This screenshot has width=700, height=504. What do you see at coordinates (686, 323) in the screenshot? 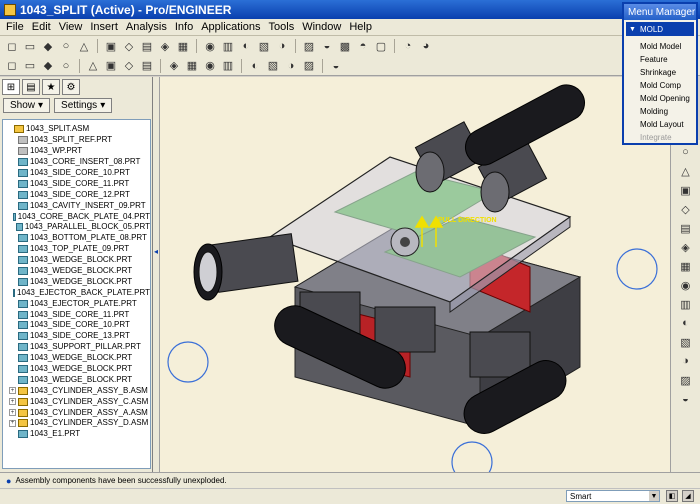
I see `line-icon: ◐` at bounding box center [686, 323].